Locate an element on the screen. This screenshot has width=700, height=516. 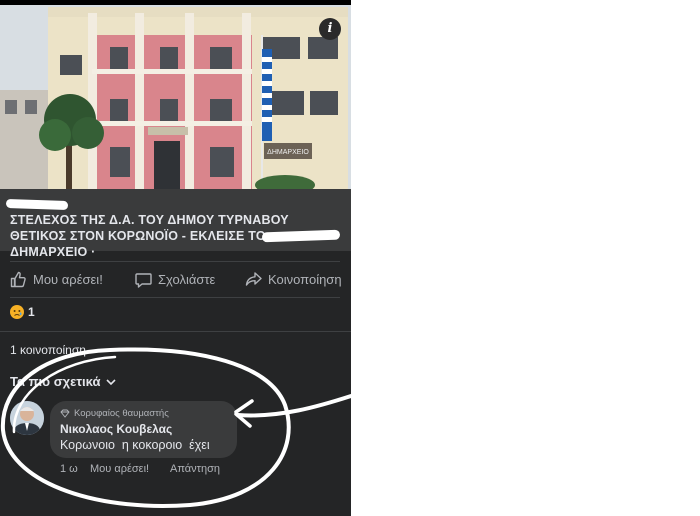
building-sign-text: ΔΗΜΑΡΧΕΙΟ is located at coordinates (288, 152).